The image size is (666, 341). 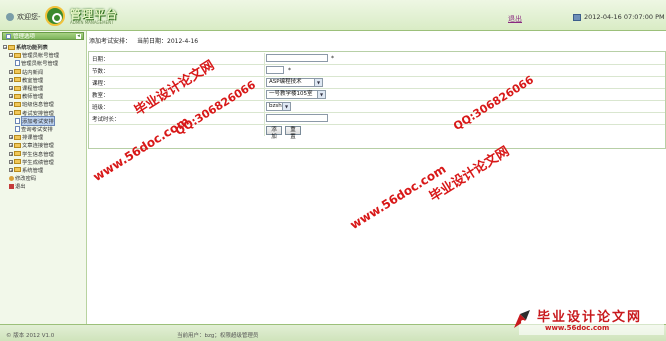 I want to click on corner-brand-cn: 毕业设计论文网, so click(x=590, y=317).